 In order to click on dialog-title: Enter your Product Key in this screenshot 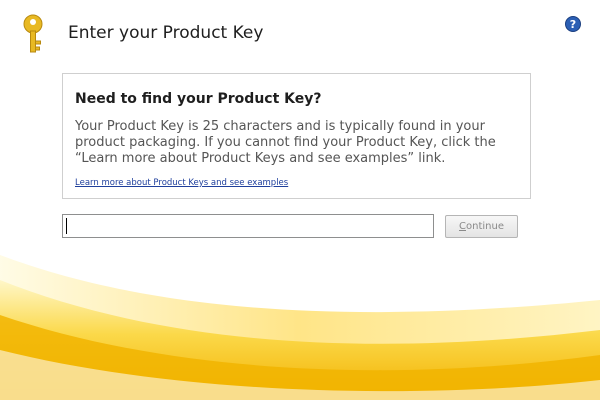, I will do `click(166, 33)`.